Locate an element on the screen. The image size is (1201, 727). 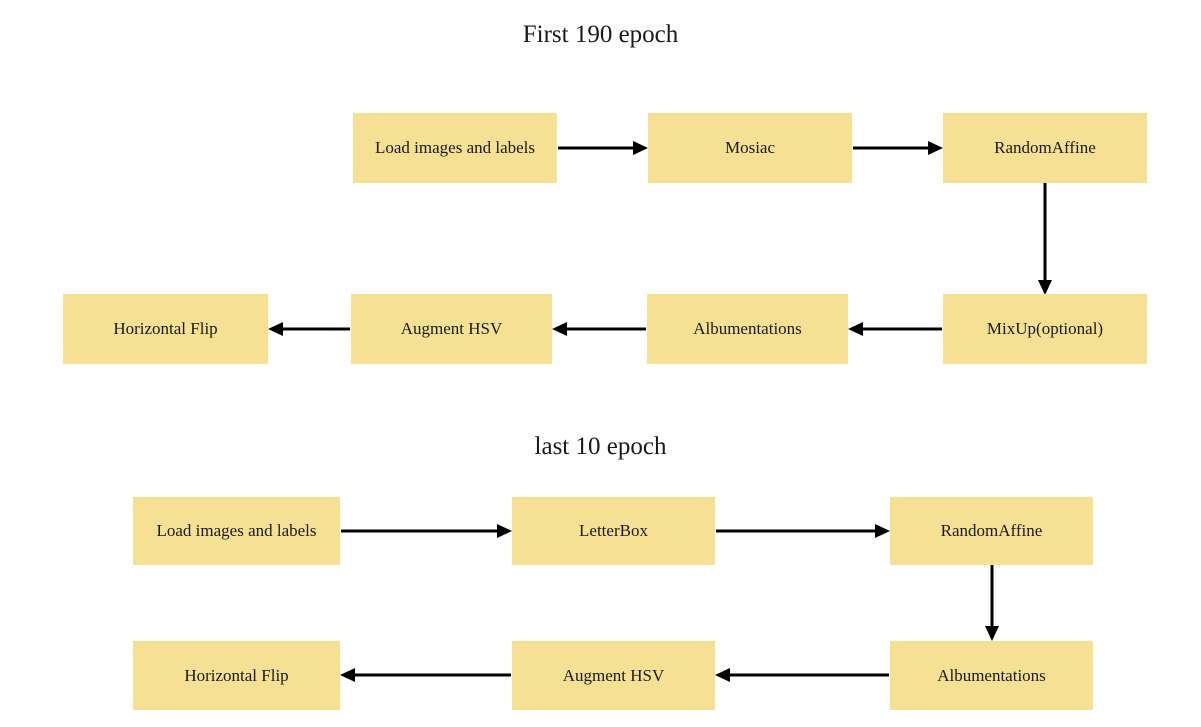
node-mixup-optional: MixUp(optional) is located at coordinates (1045, 329).